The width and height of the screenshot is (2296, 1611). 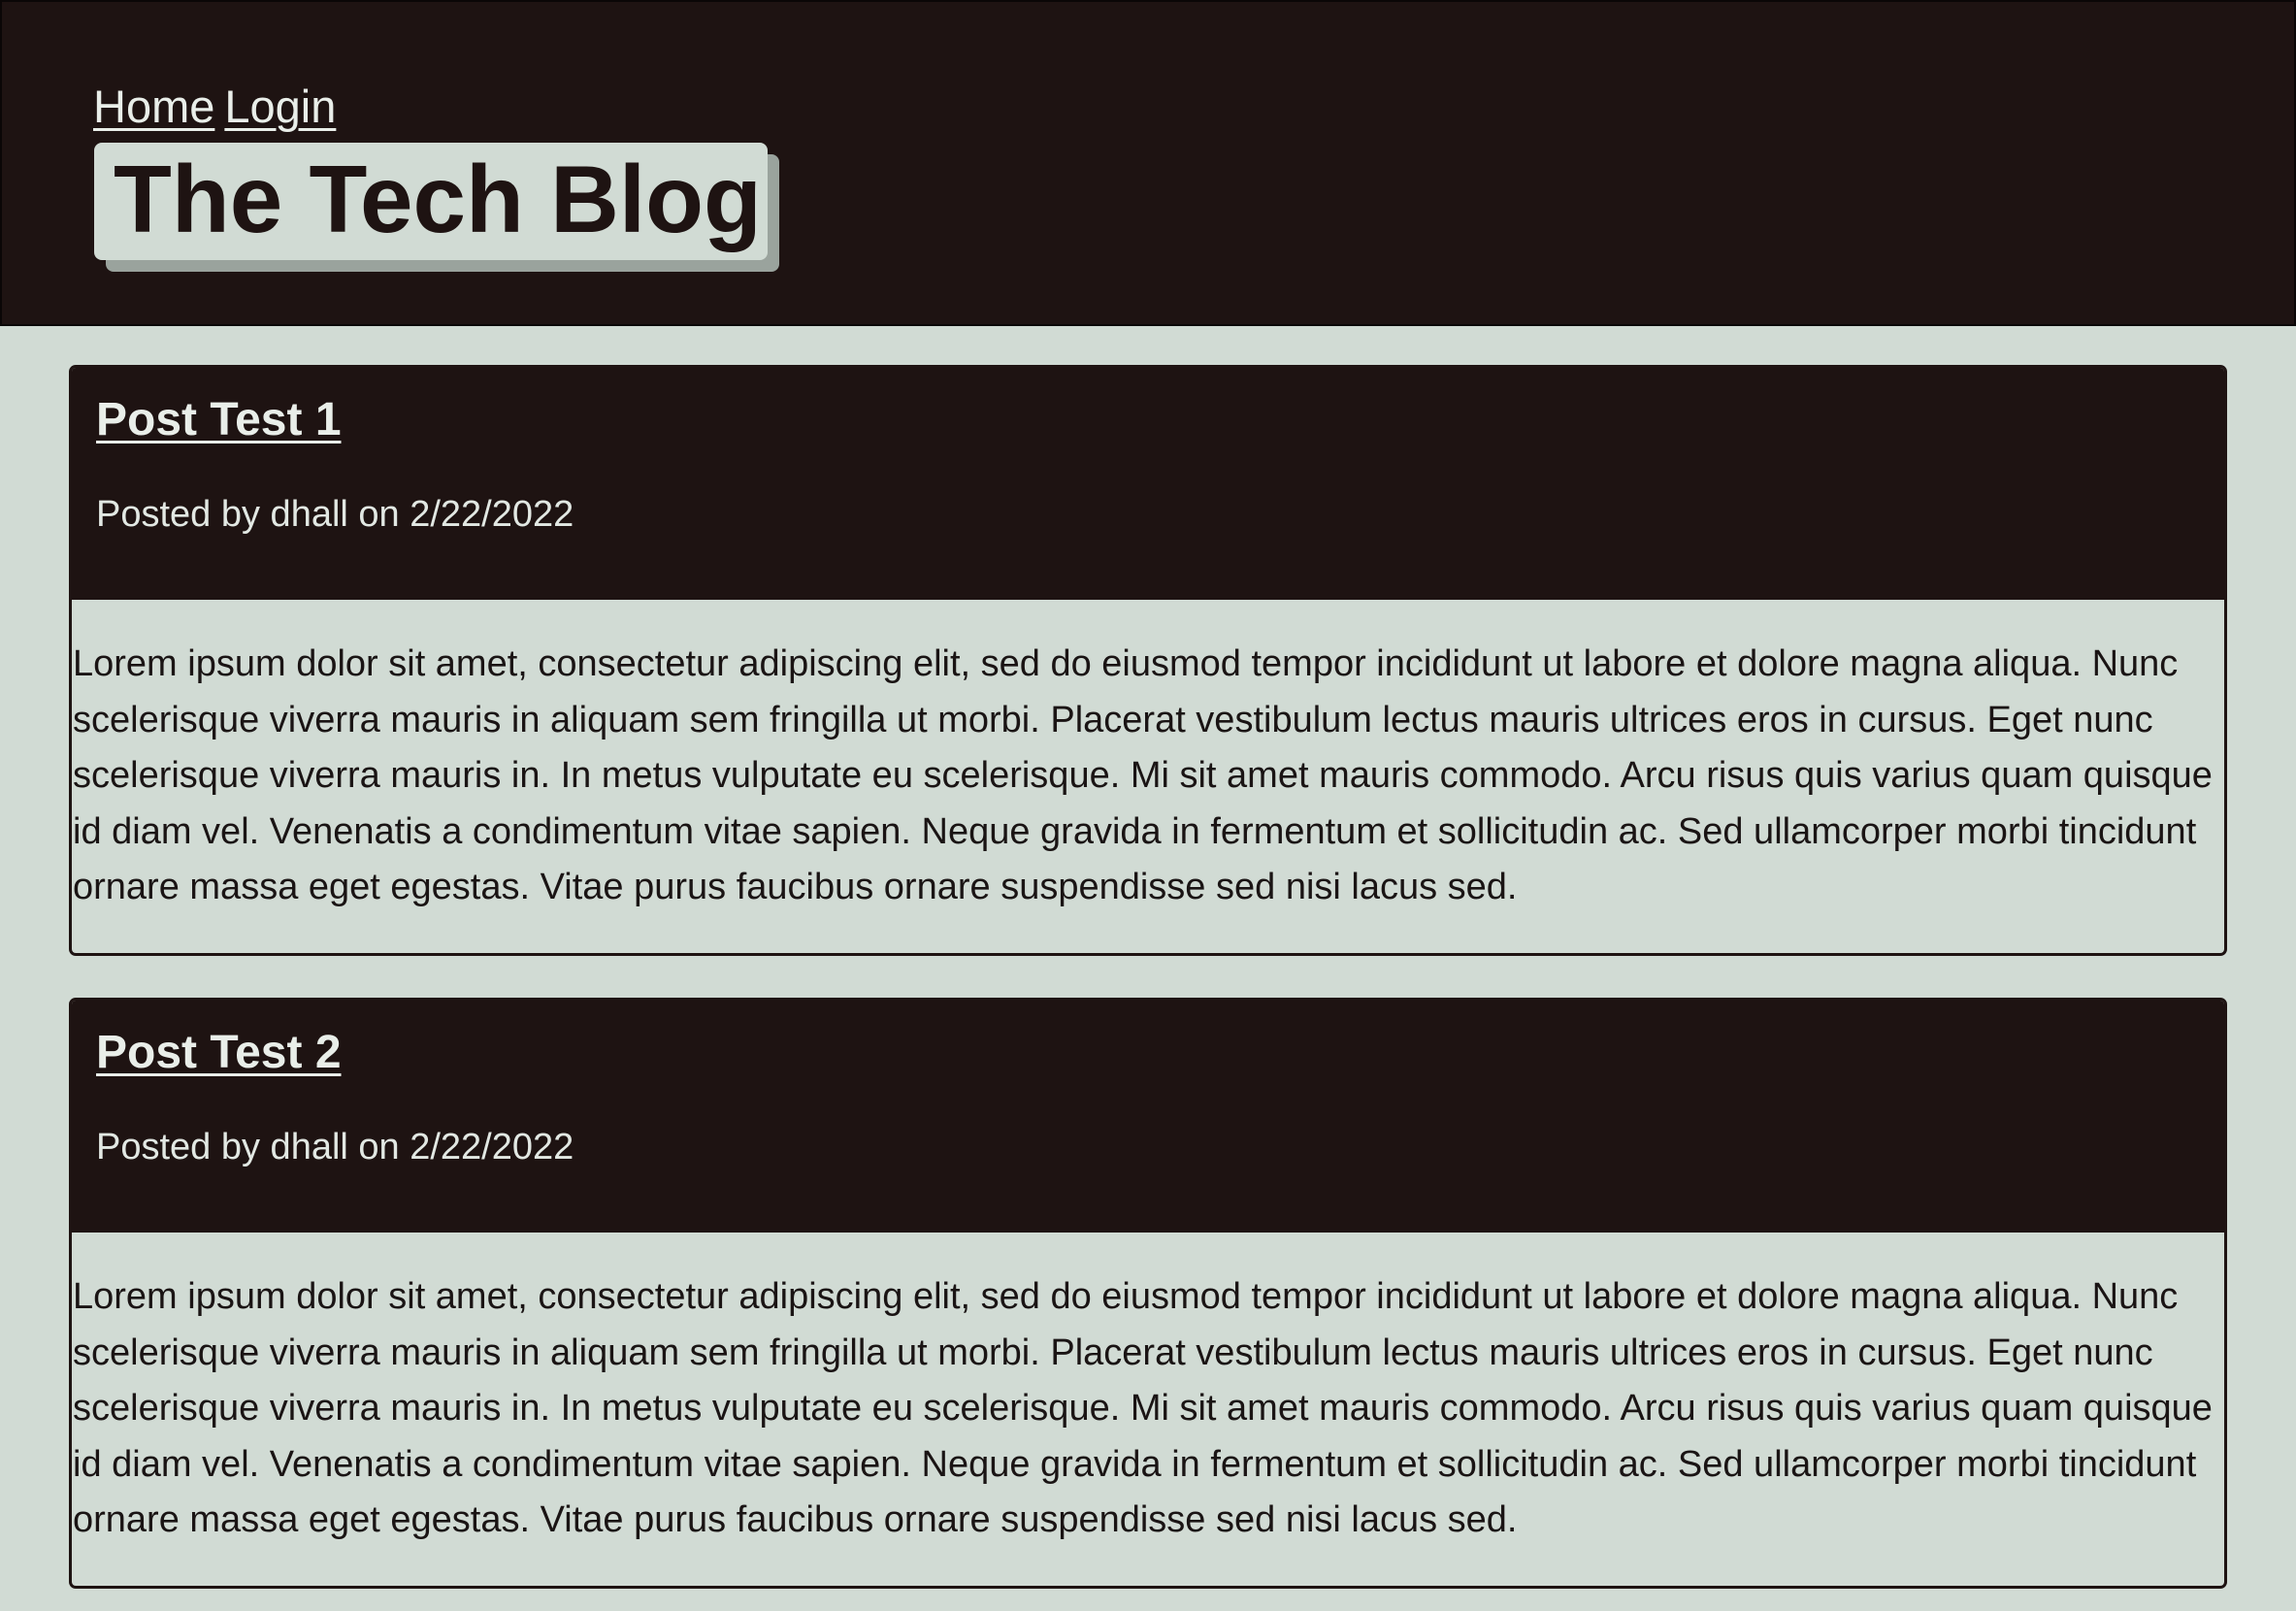 What do you see at coordinates (153, 106) in the screenshot?
I see `nav-home-link: Home` at bounding box center [153, 106].